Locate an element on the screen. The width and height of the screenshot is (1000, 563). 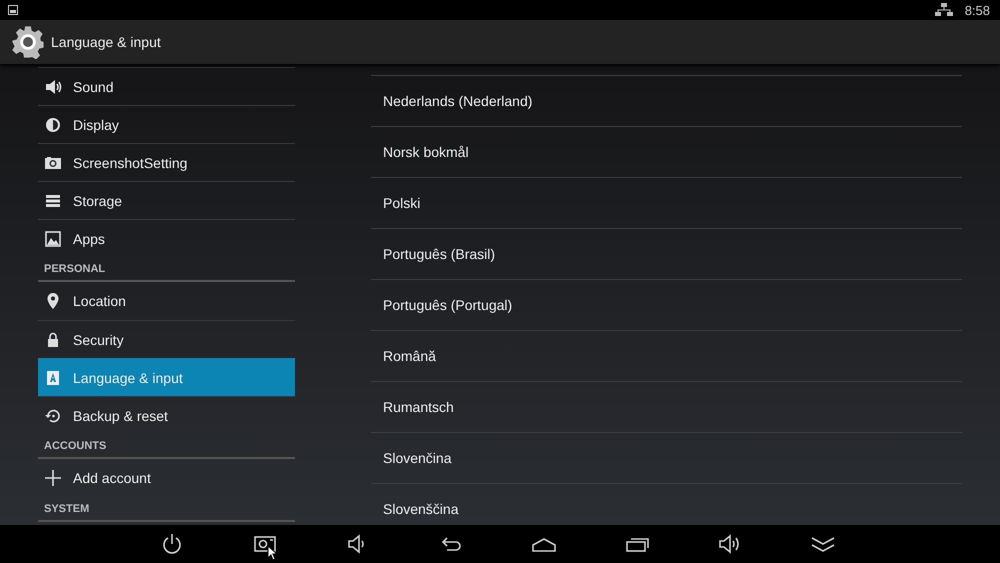
sidebar-item: Backup & reset is located at coordinates (166, 415).